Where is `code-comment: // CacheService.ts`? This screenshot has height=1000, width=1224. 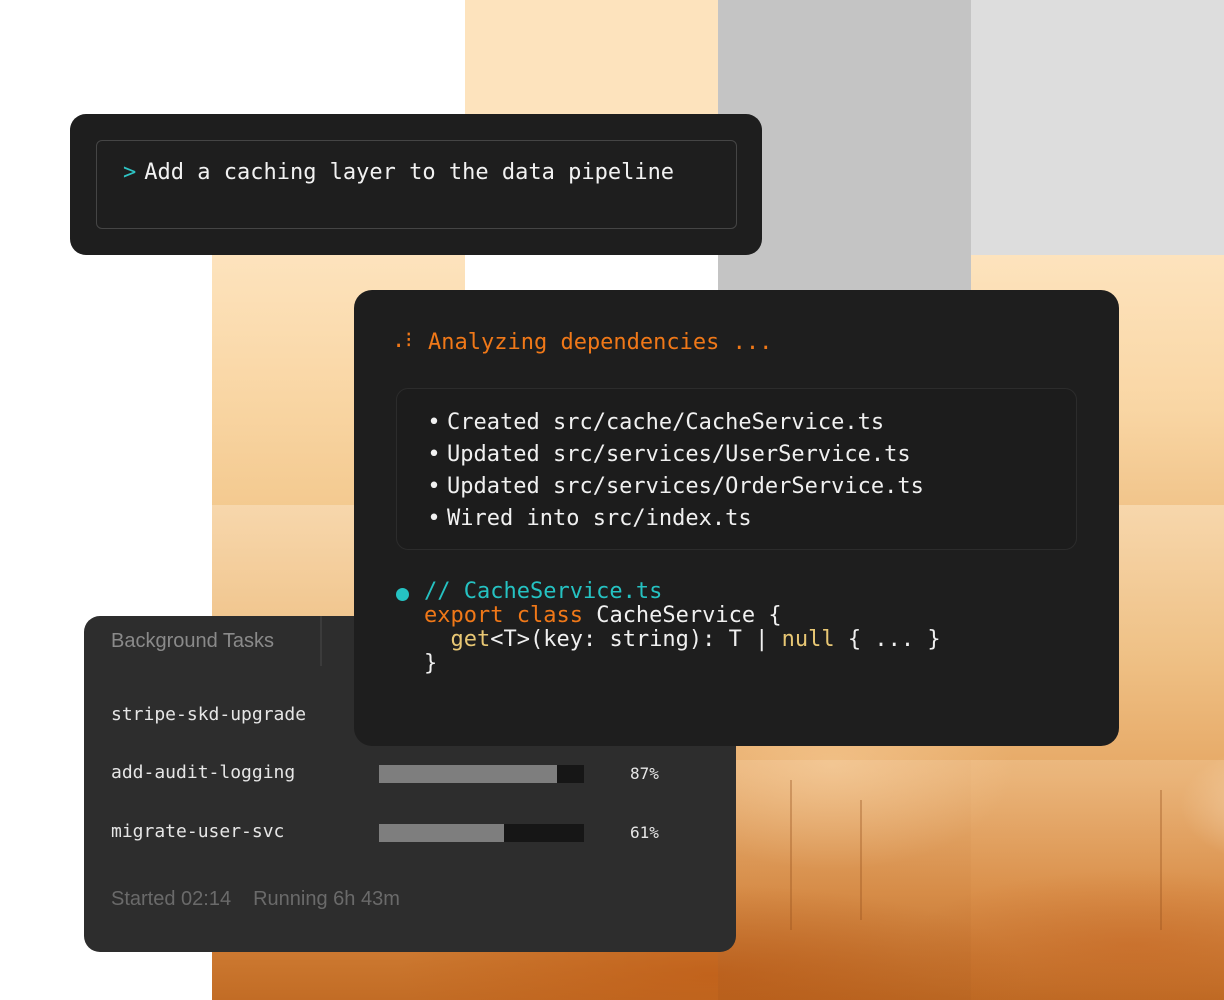 code-comment: // CacheService.ts is located at coordinates (543, 591).